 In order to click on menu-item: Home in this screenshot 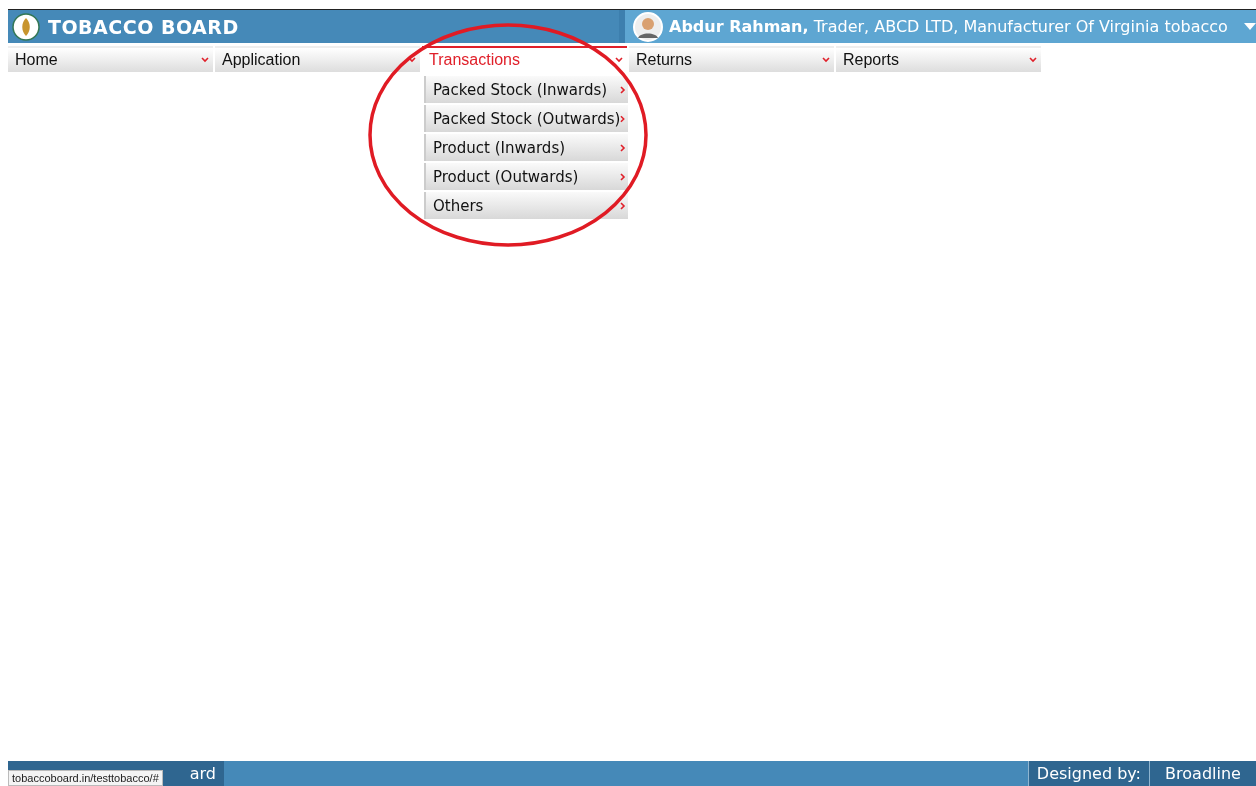, I will do `click(110, 59)`.